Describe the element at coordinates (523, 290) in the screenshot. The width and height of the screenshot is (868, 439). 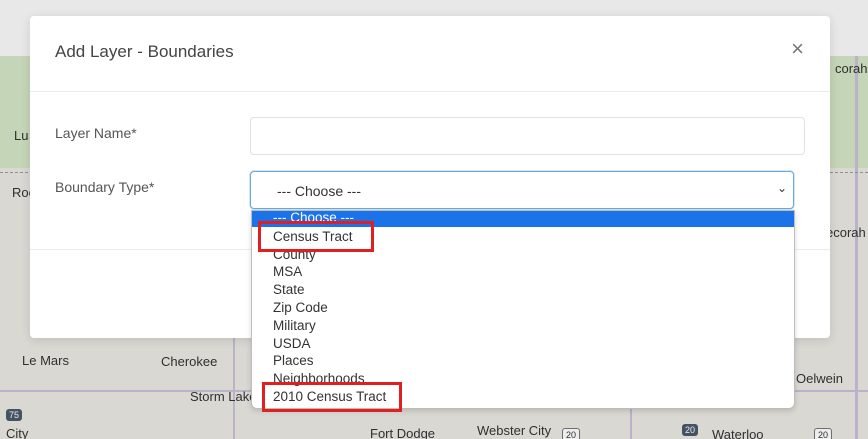
I see `option-state: State` at that location.